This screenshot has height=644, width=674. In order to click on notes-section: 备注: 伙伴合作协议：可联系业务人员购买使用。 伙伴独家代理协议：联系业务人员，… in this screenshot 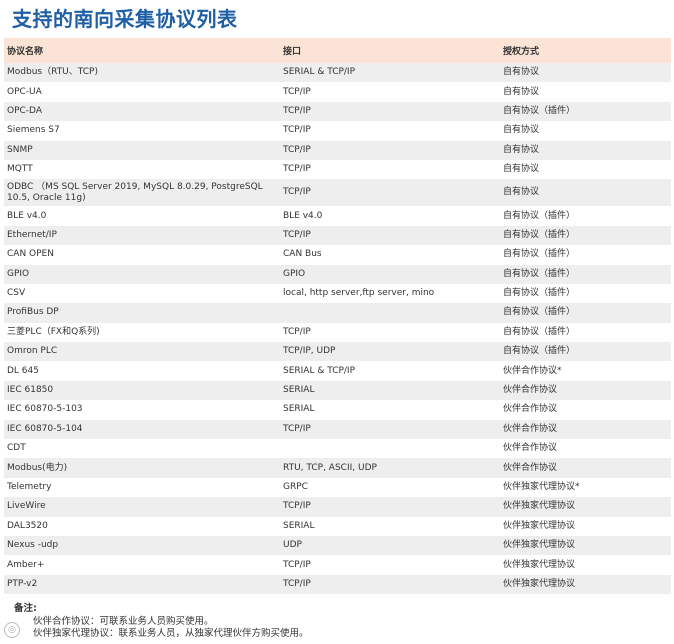, I will do `click(161, 621)`.